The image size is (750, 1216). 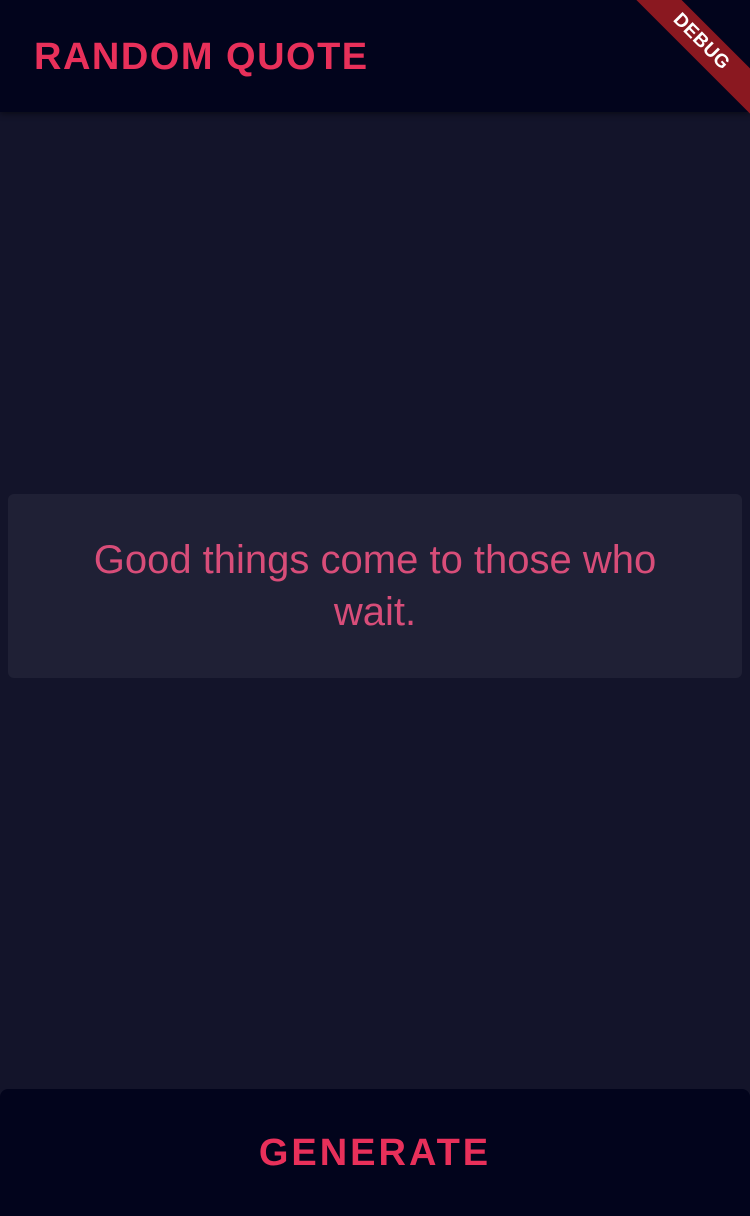 What do you see at coordinates (201, 57) in the screenshot?
I see `app-title: RANDOM QUOTE` at bounding box center [201, 57].